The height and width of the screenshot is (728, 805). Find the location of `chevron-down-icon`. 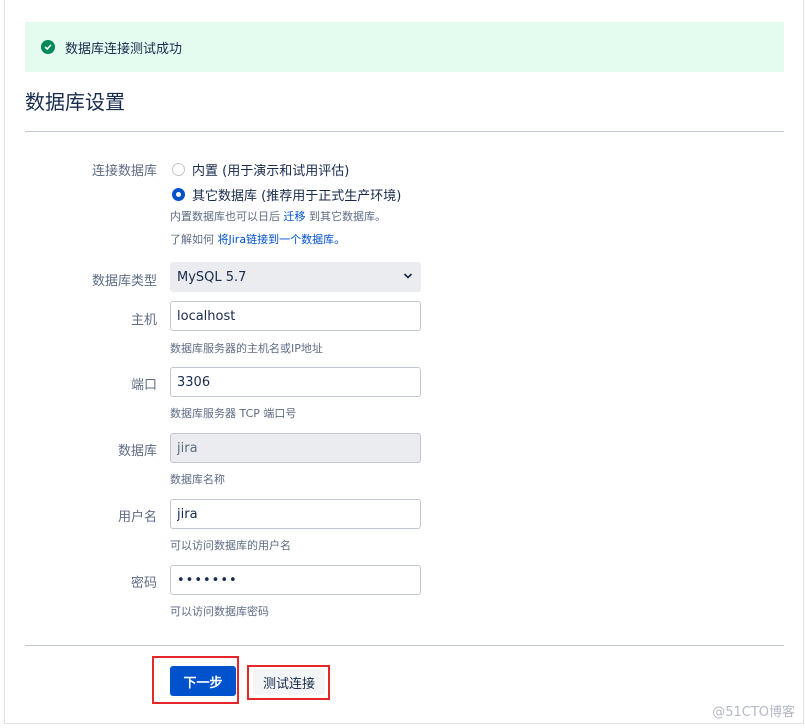

chevron-down-icon is located at coordinates (408, 276).